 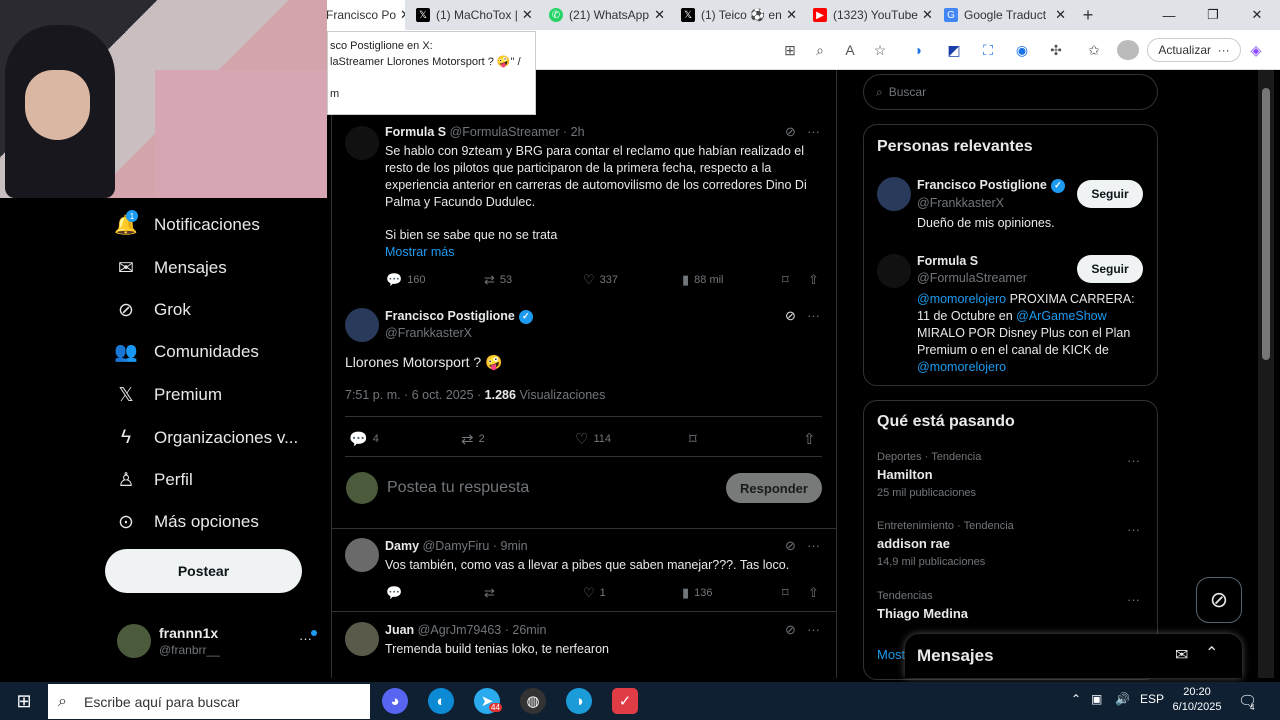 I want to click on screenshot-icon: ⛶, so click(x=988, y=50).